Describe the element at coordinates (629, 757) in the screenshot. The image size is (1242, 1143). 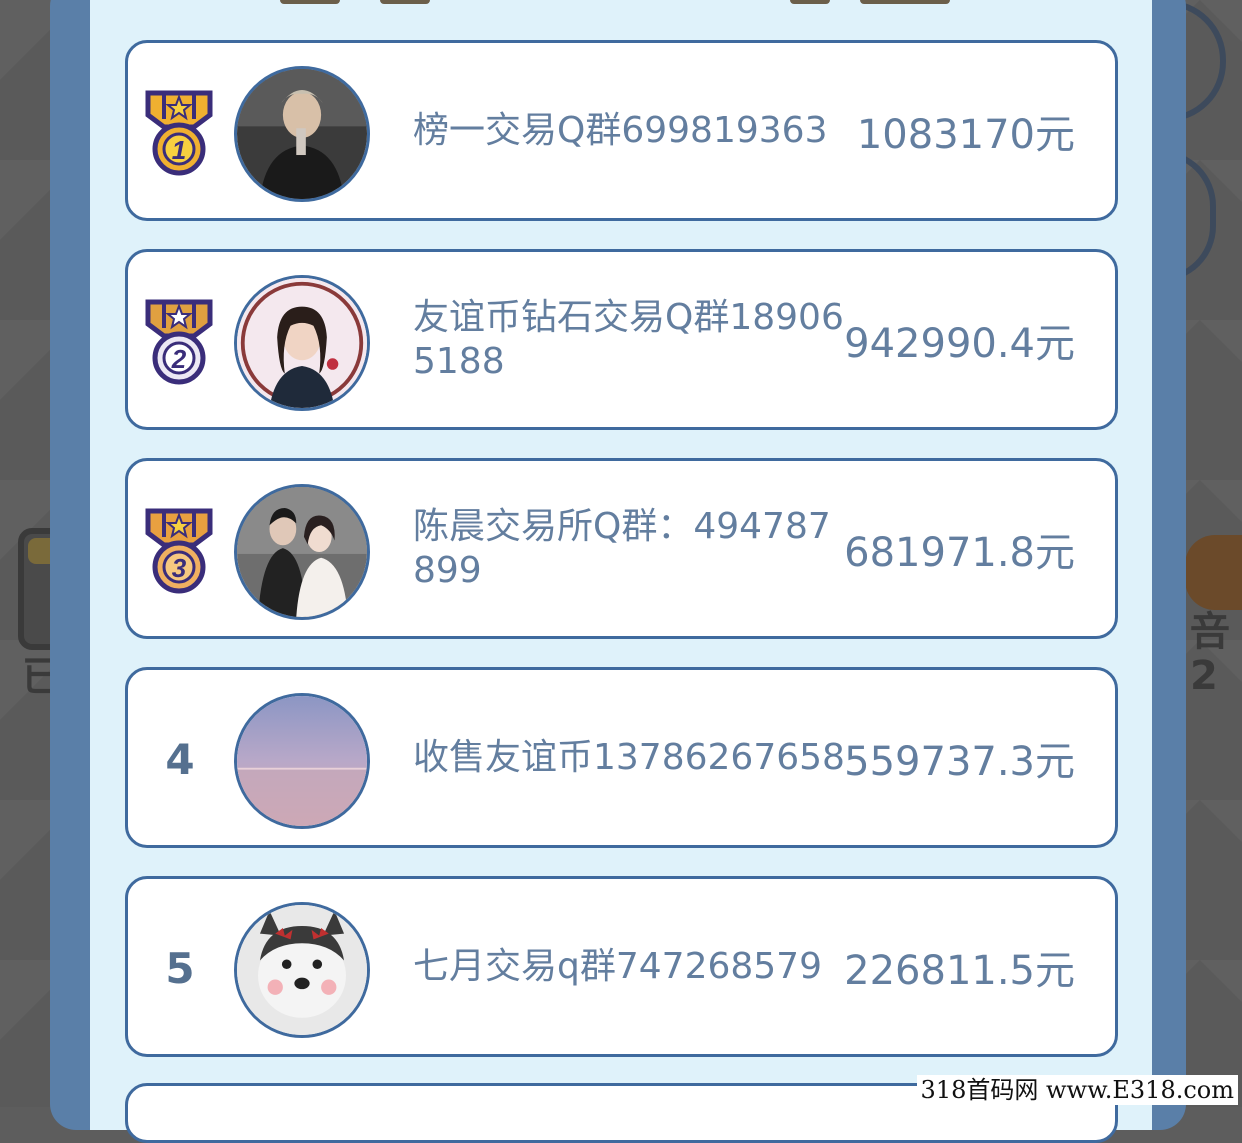
I see `player-name: 收售友谊币13786267658` at that location.